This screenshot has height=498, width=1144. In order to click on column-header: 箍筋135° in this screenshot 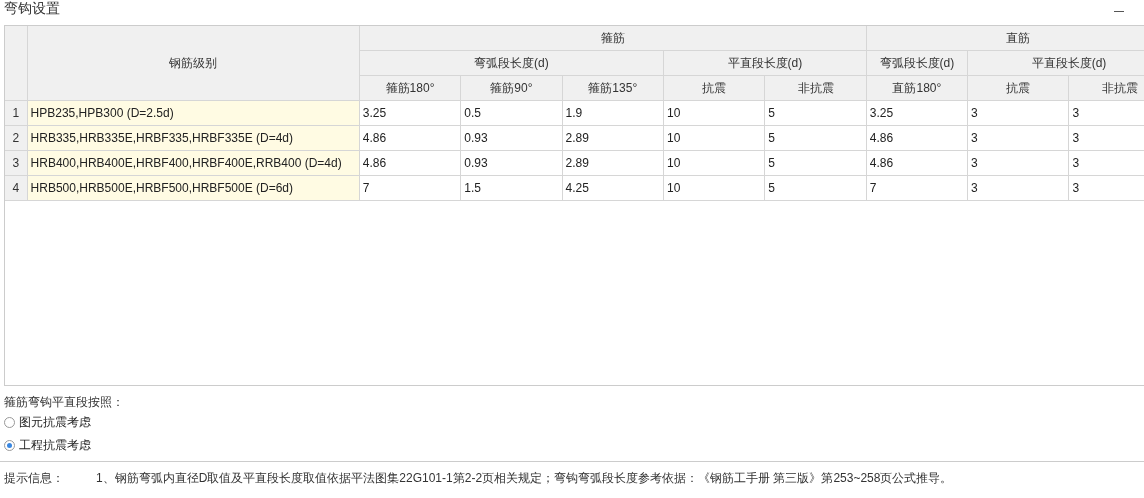, I will do `click(613, 88)`.